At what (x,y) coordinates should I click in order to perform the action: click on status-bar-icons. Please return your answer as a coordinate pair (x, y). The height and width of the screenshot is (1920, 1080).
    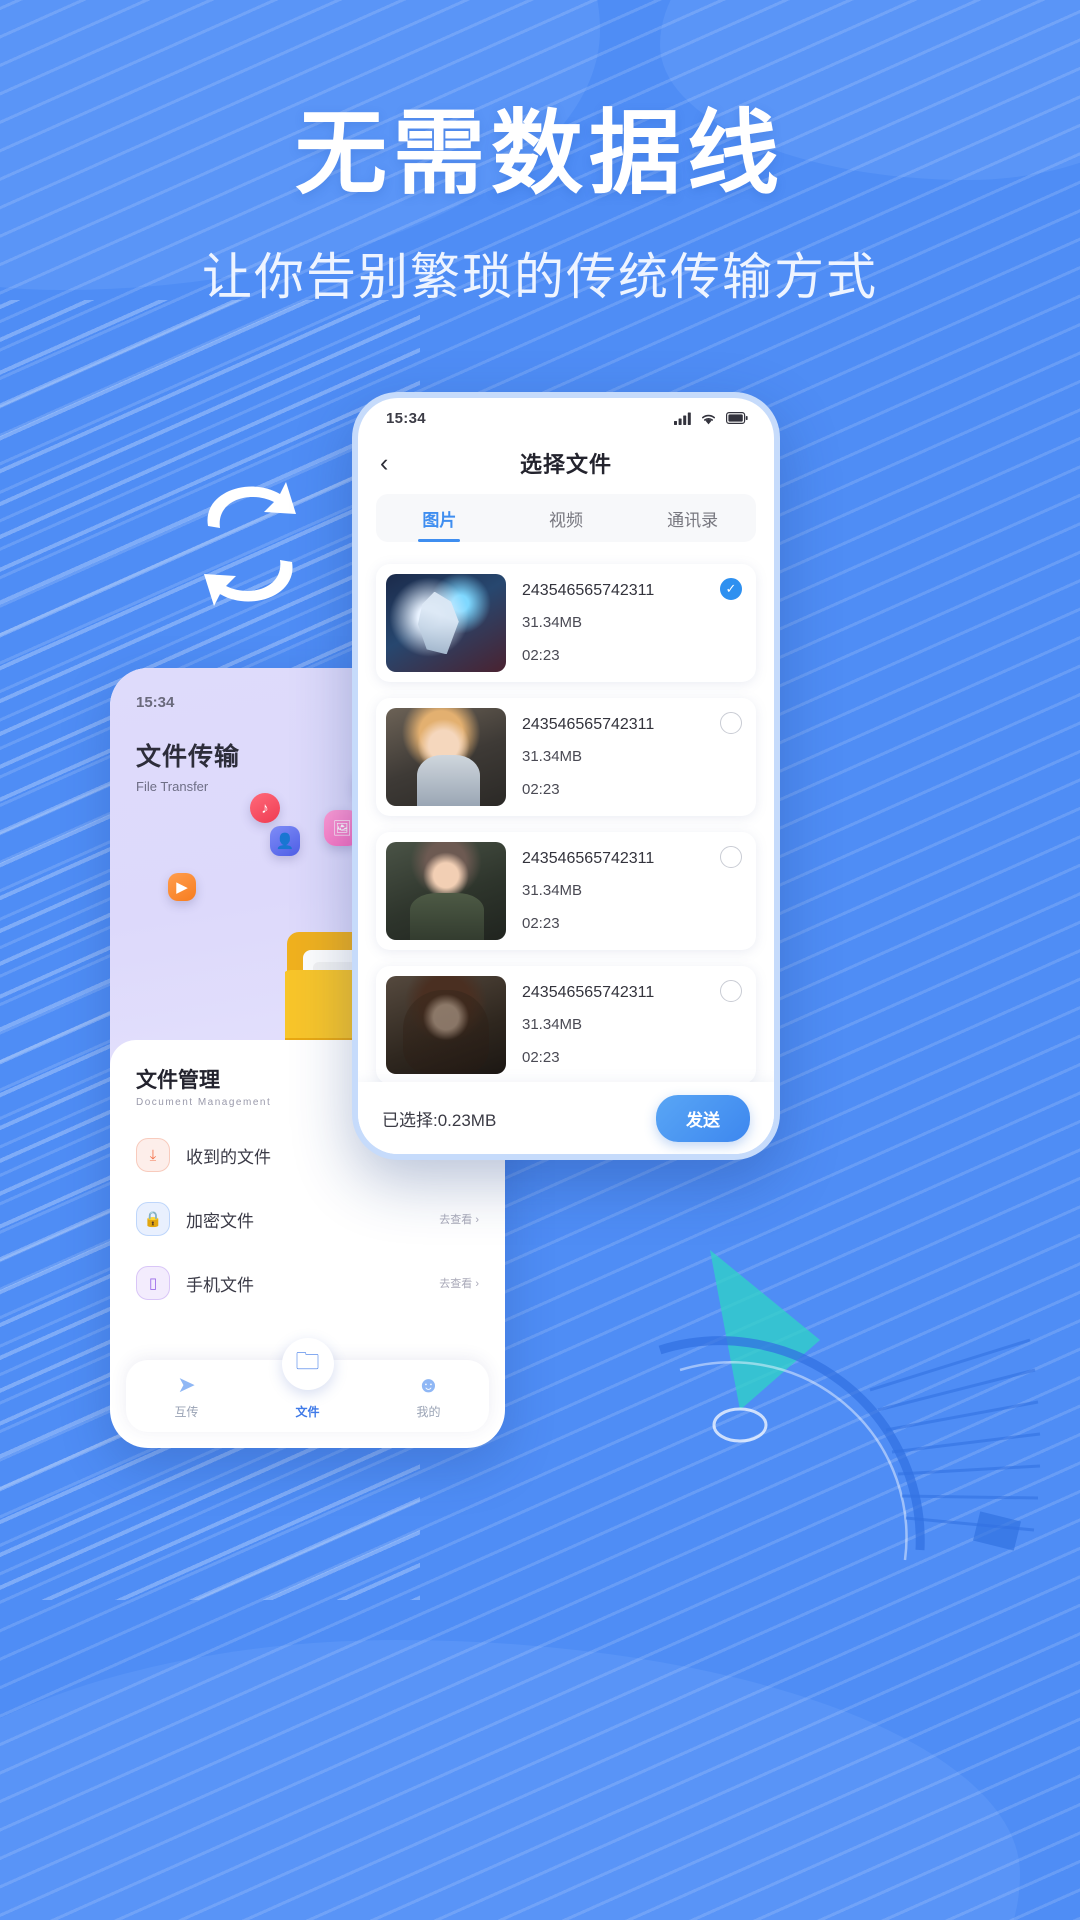
    Looking at the image, I should click on (711, 418).